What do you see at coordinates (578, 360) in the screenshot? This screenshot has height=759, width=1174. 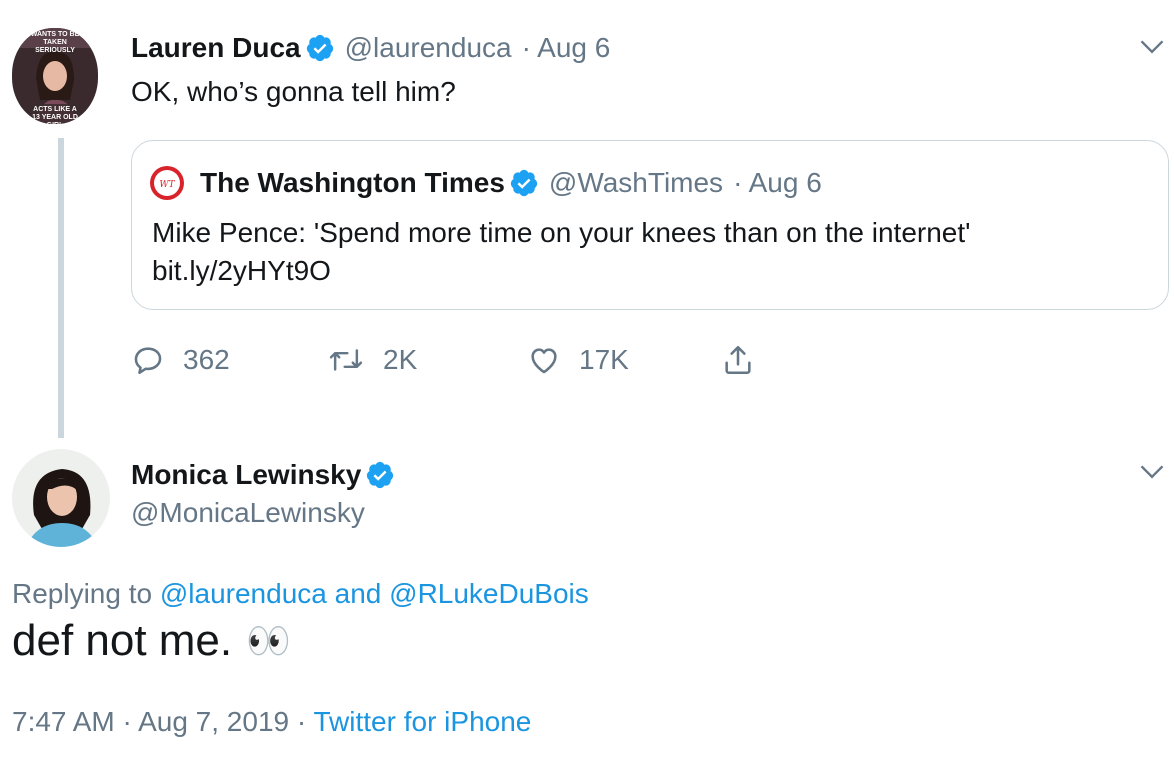 I see `like-button: 17K` at bounding box center [578, 360].